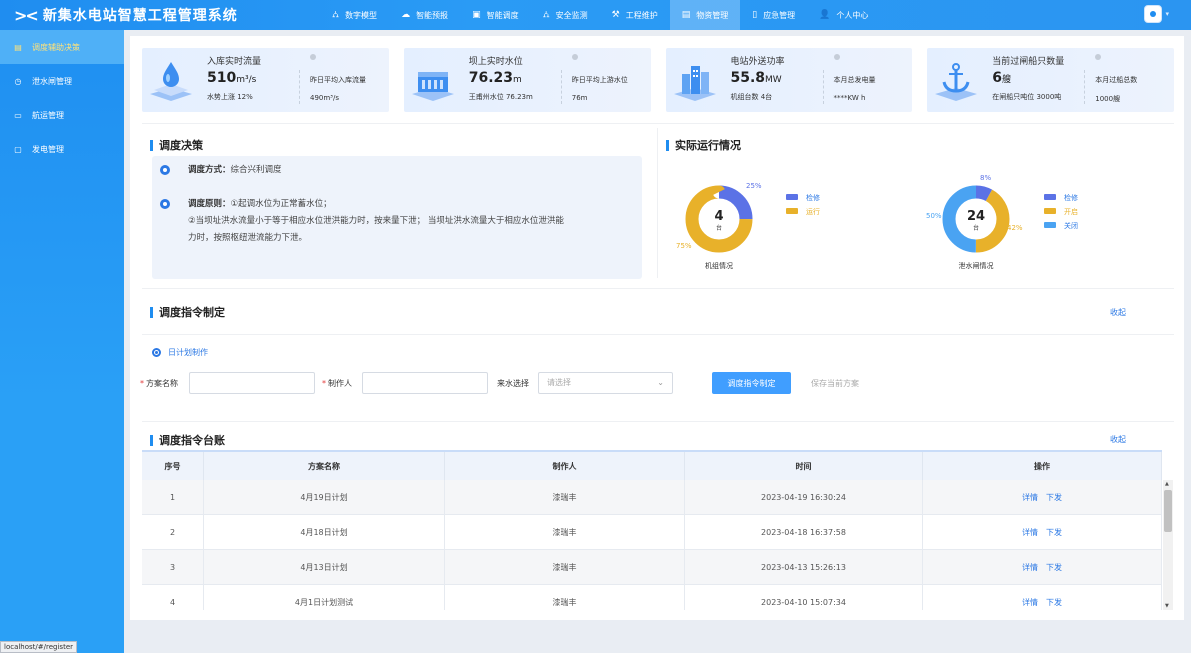  What do you see at coordinates (56, 47) in the screenshot?
I see `sidebar-item-label: 调度辅助决策` at bounding box center [56, 47].